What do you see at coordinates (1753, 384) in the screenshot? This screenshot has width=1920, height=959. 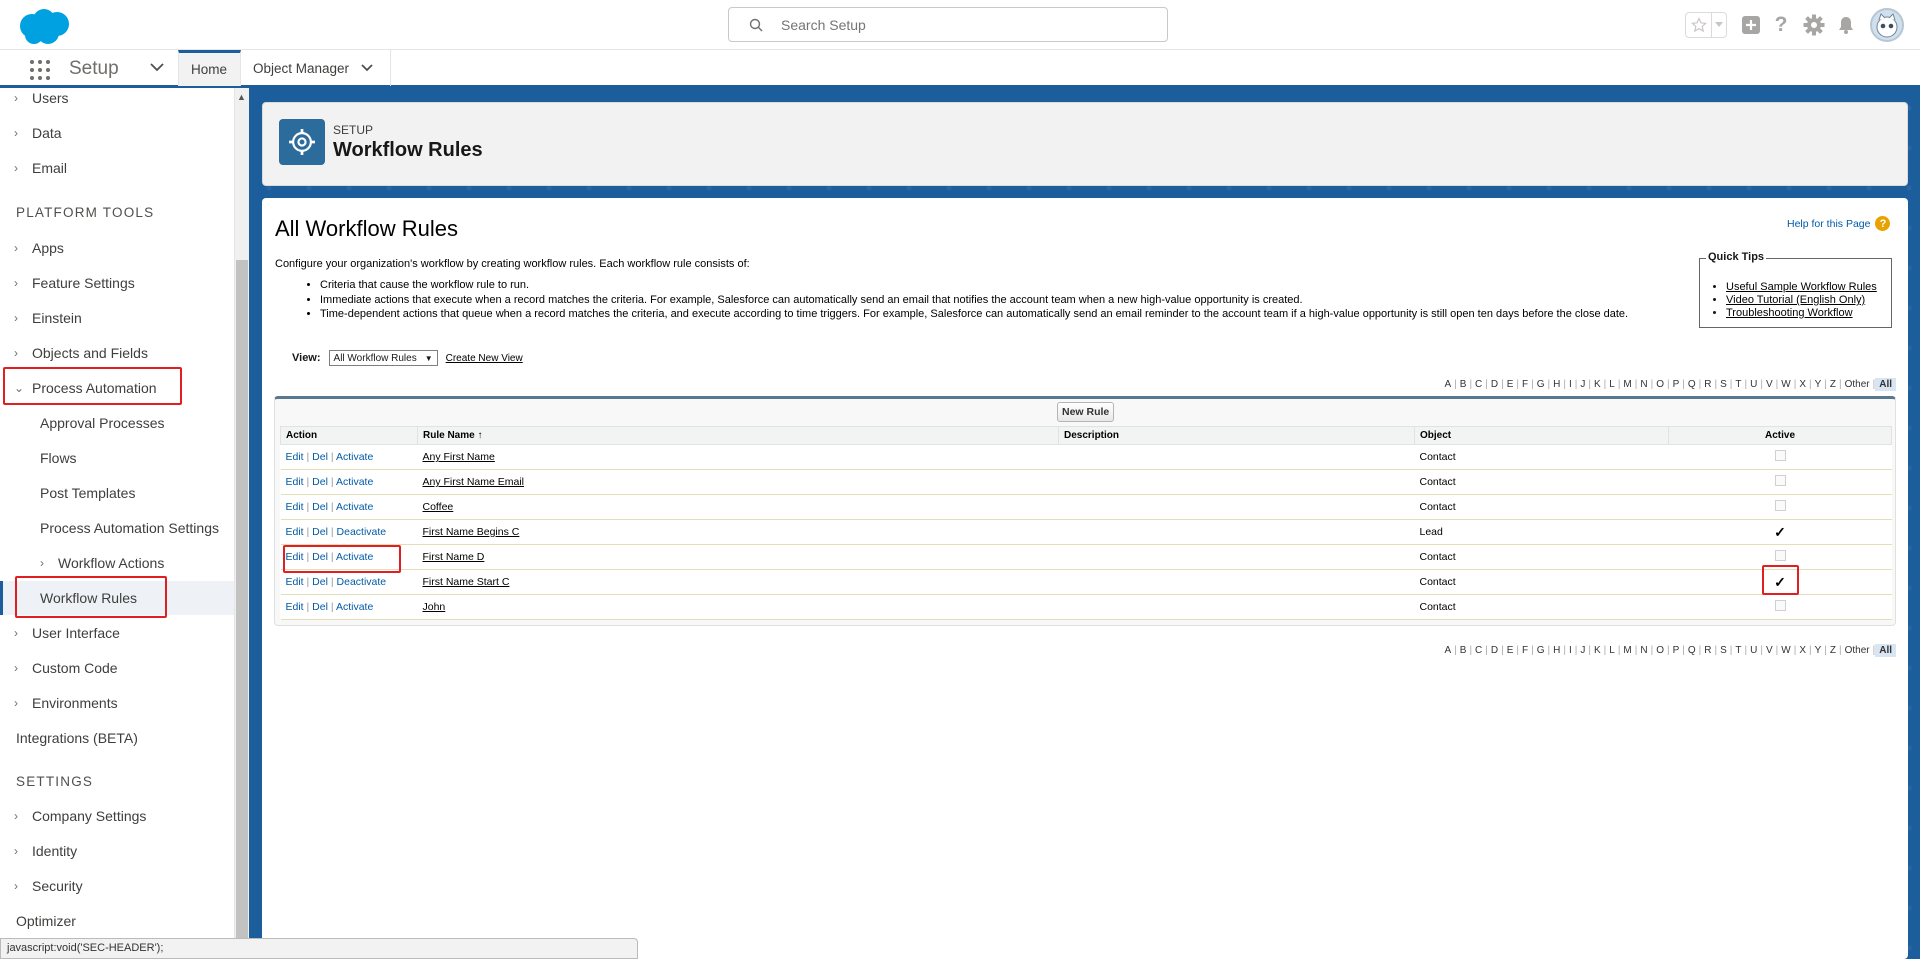 I see `alphabet-filter-letter: U` at bounding box center [1753, 384].